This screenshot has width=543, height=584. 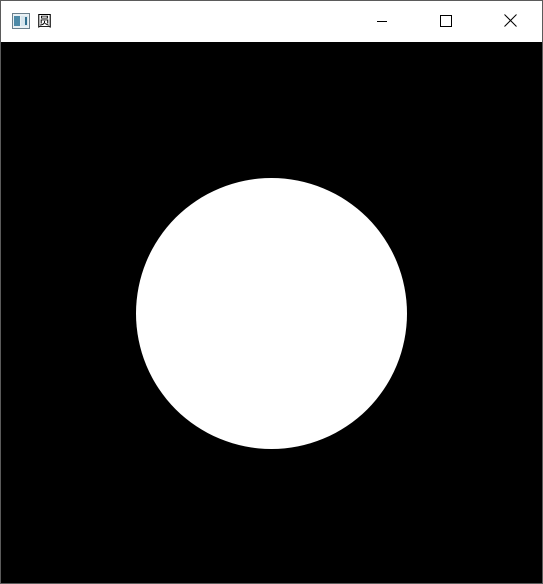 What do you see at coordinates (45, 21) in the screenshot?
I see `window-title: 圆` at bounding box center [45, 21].